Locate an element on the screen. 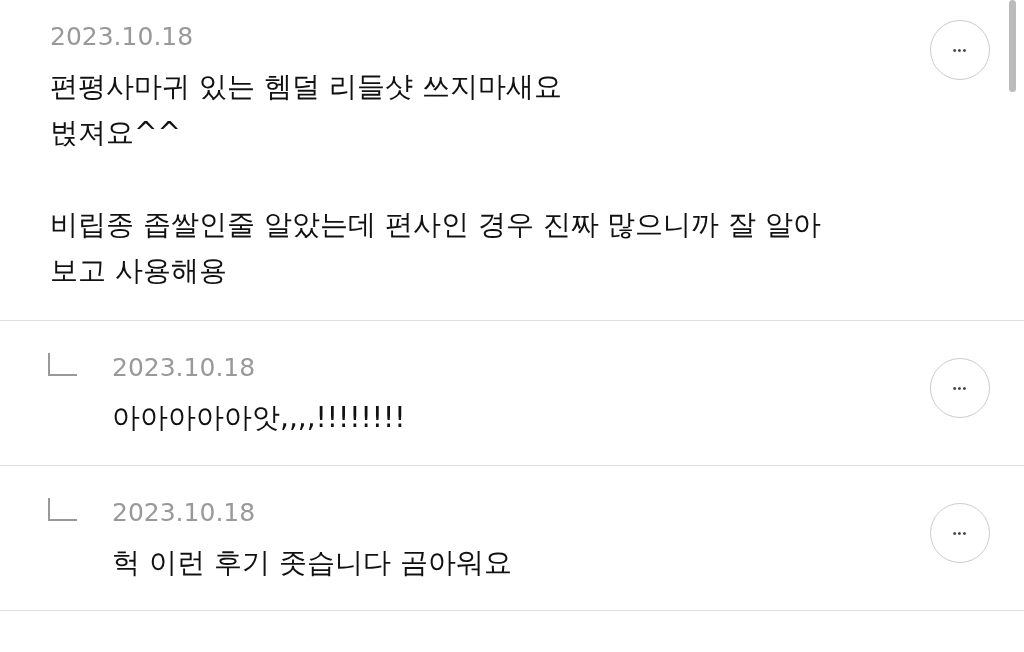 Image resolution: width=1024 pixels, height=652 pixels. comment-text: 비립종 좁쌀인줄 알았는데 편사인 경우 진짜 많으니까 잘 알아 보고 사용해용 is located at coordinates (436, 248).